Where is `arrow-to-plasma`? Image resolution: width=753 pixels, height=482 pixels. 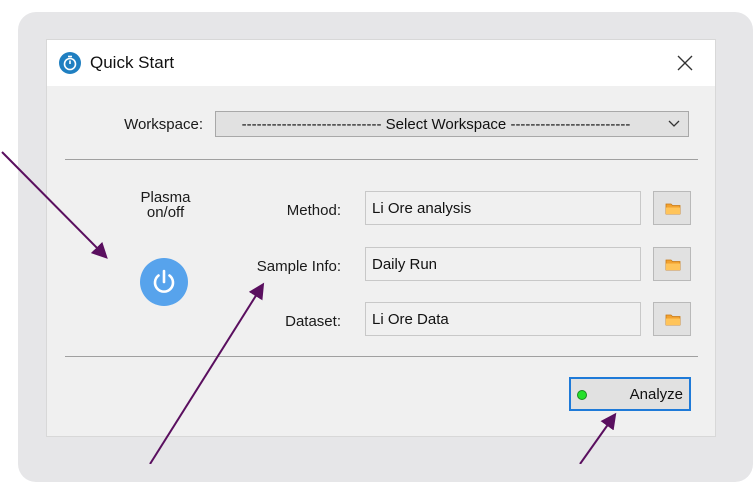 arrow-to-plasma is located at coordinates (54, 205).